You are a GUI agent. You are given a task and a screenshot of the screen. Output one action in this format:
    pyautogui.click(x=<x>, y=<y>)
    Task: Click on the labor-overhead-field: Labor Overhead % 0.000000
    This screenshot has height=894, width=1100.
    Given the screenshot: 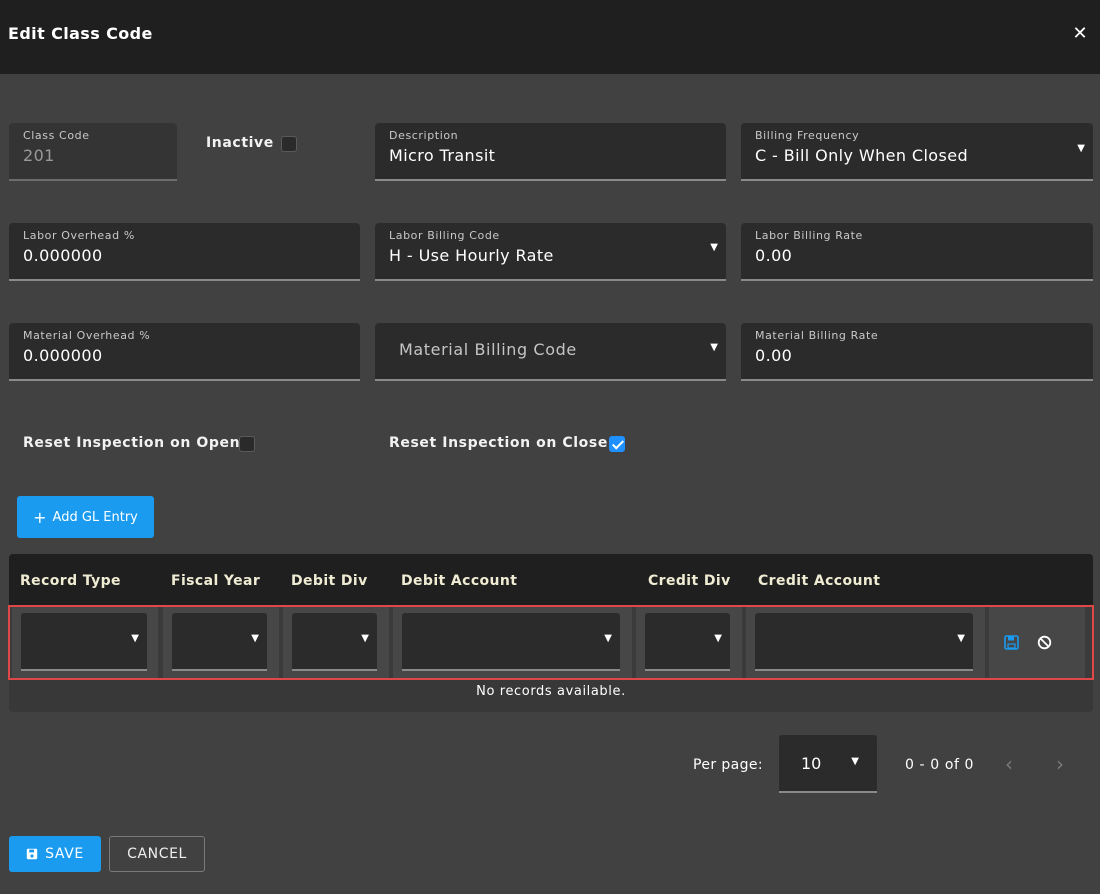 What is the action you would take?
    pyautogui.click(x=184, y=252)
    